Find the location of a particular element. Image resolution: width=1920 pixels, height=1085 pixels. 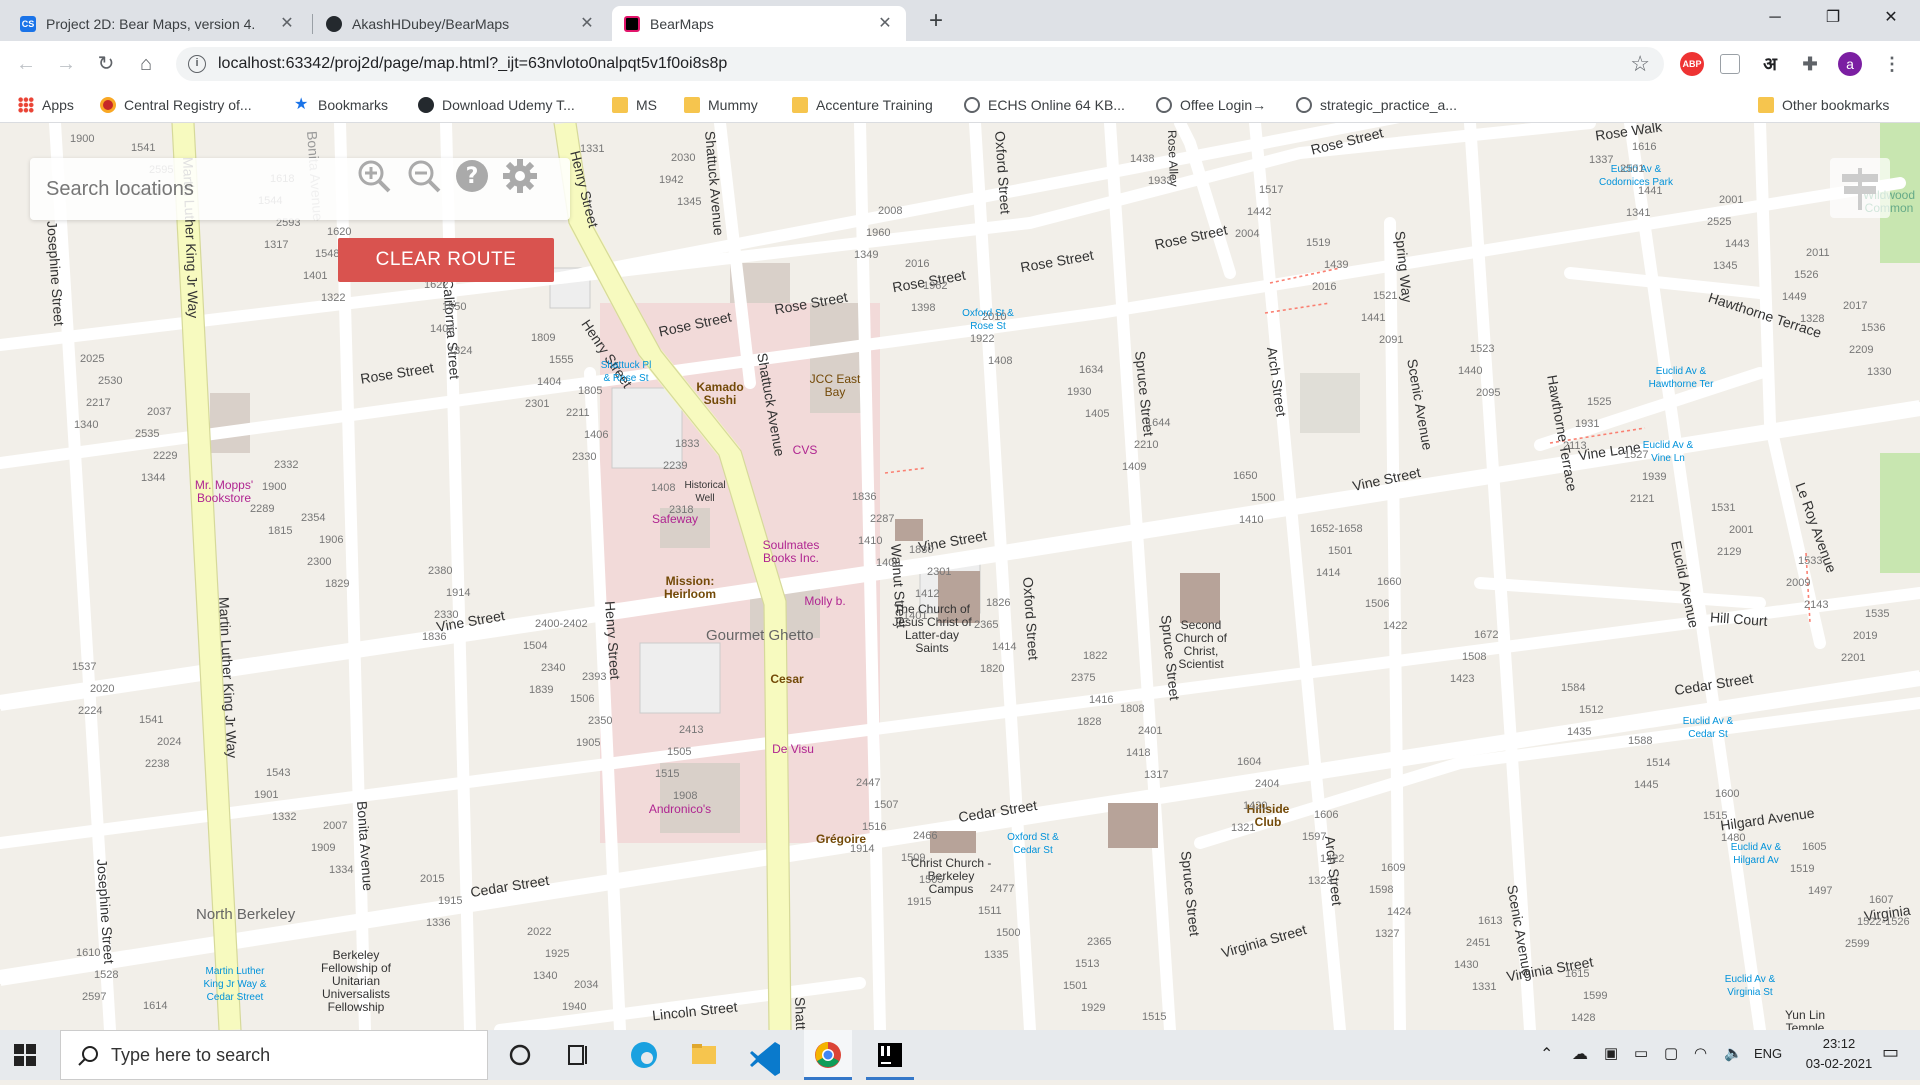

new-tab-button: + is located at coordinates (936, 22).